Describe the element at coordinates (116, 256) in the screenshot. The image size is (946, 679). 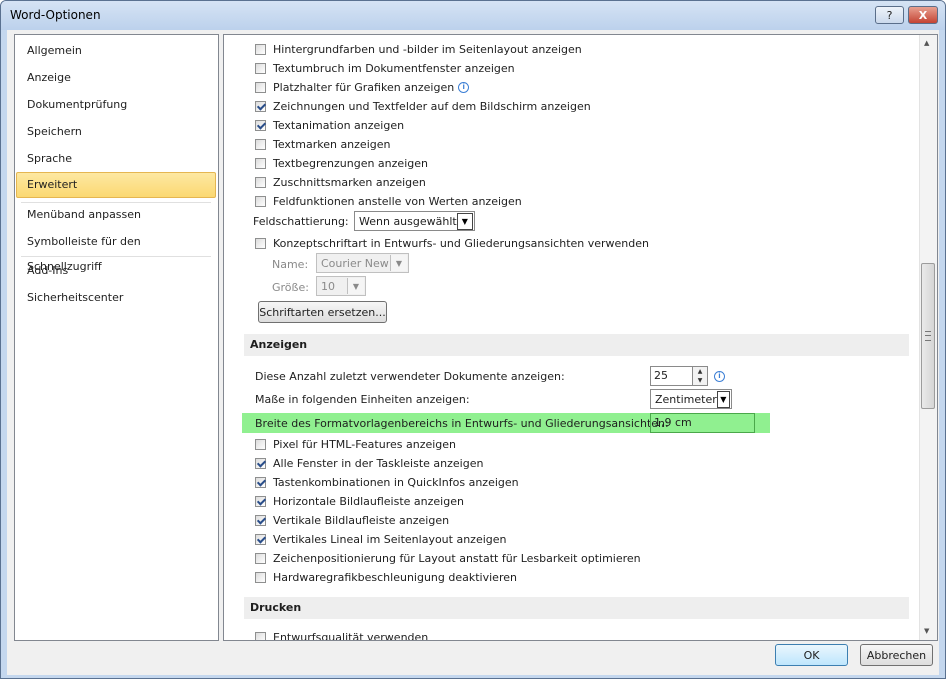
I see `sidebar-divider` at that location.